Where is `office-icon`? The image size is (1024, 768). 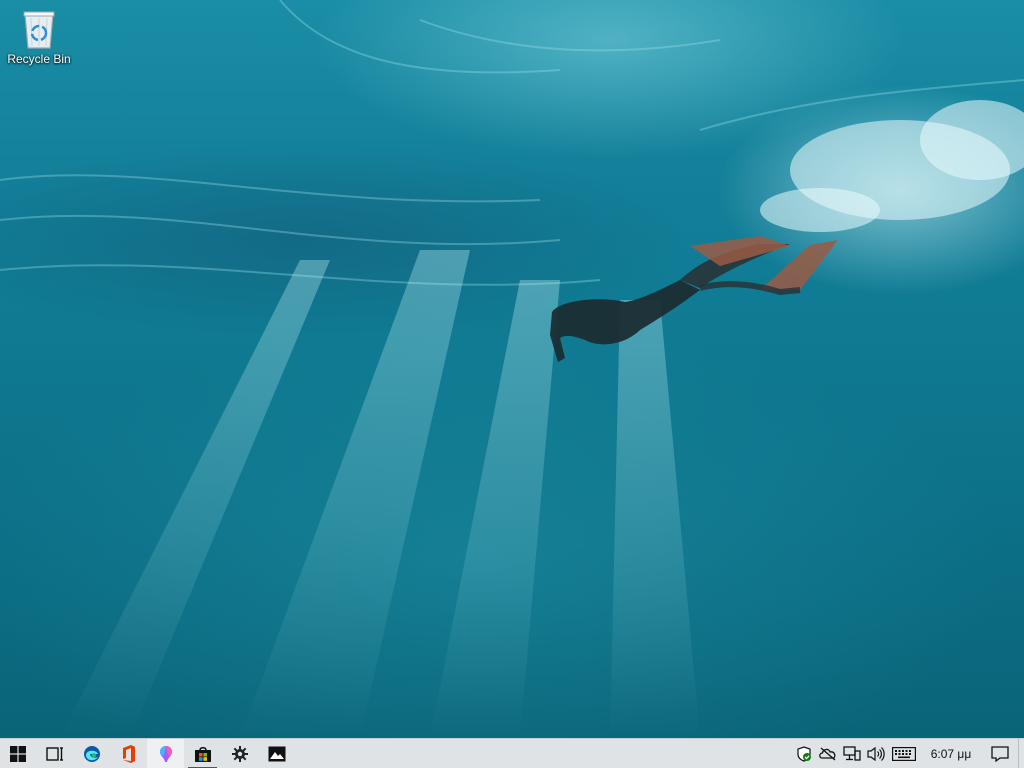 office-icon is located at coordinates (128, 754).